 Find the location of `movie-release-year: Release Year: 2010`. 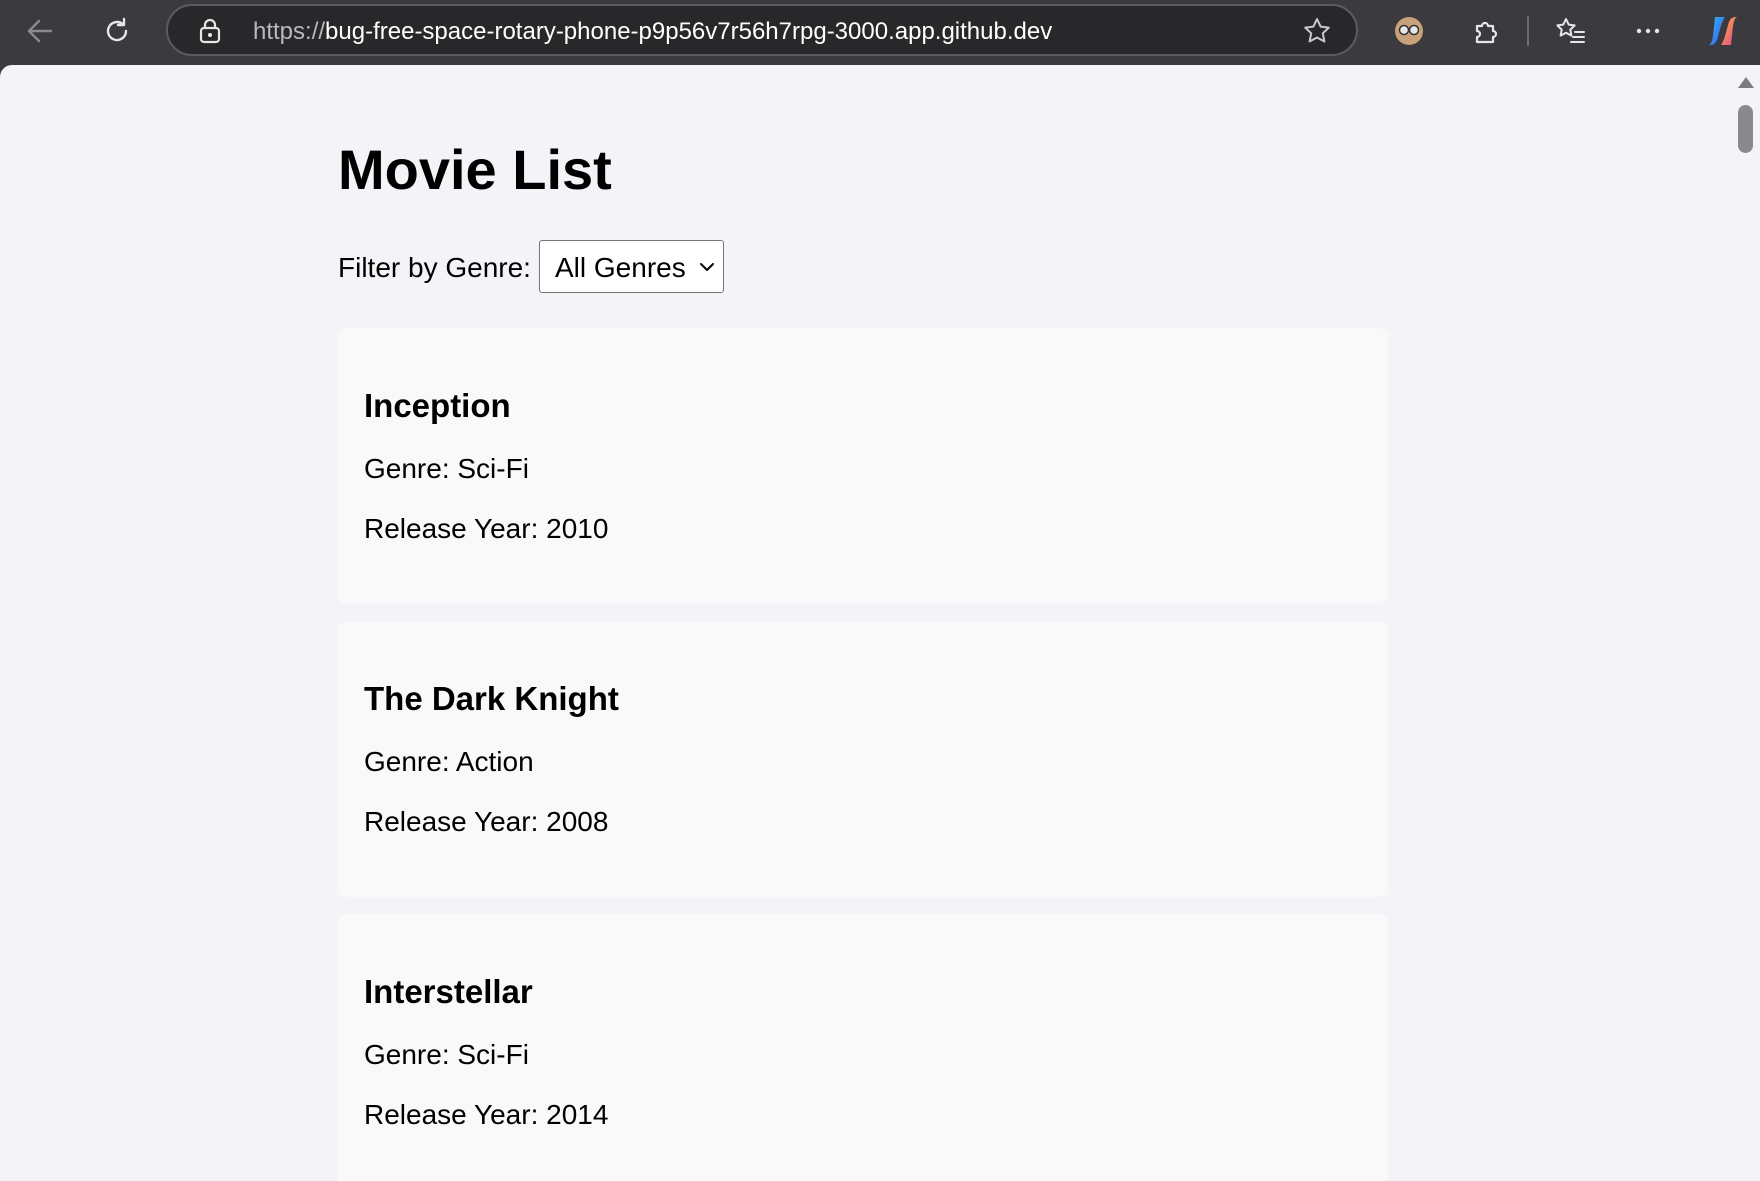

movie-release-year: Release Year: 2010 is located at coordinates (486, 528).